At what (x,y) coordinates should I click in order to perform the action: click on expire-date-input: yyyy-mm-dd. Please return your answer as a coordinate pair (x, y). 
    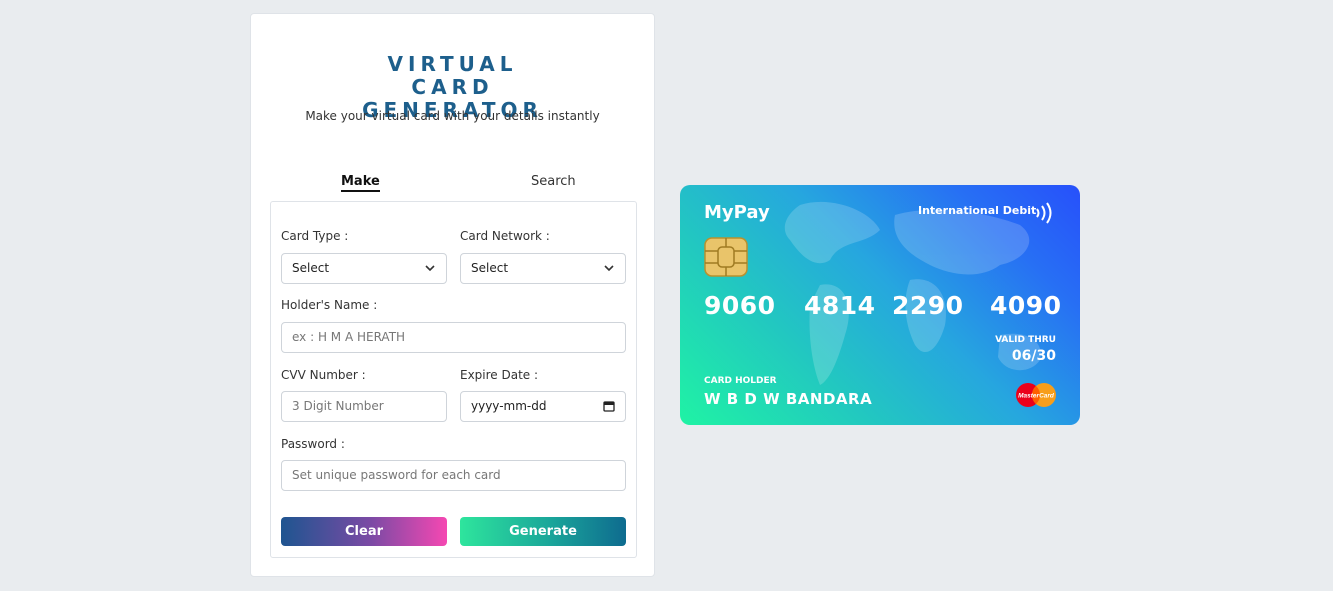
    Looking at the image, I should click on (543, 406).